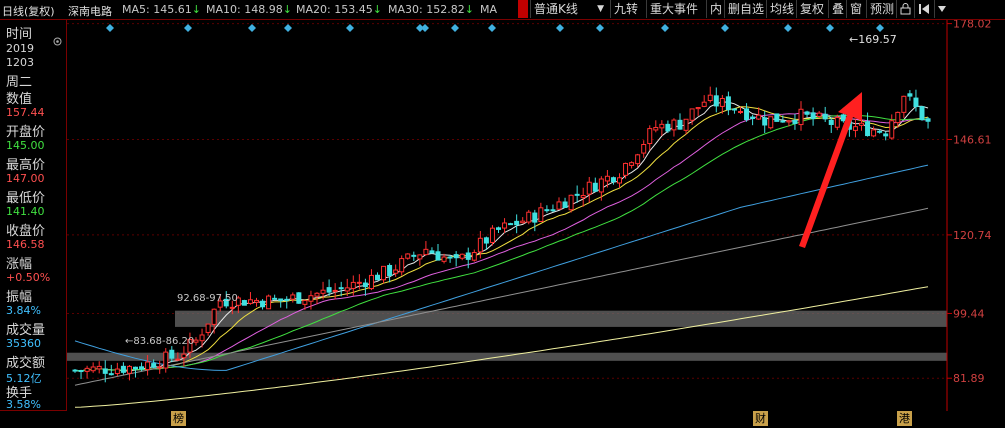  I want to click on y-tick-label: 120.74, so click(972, 235).